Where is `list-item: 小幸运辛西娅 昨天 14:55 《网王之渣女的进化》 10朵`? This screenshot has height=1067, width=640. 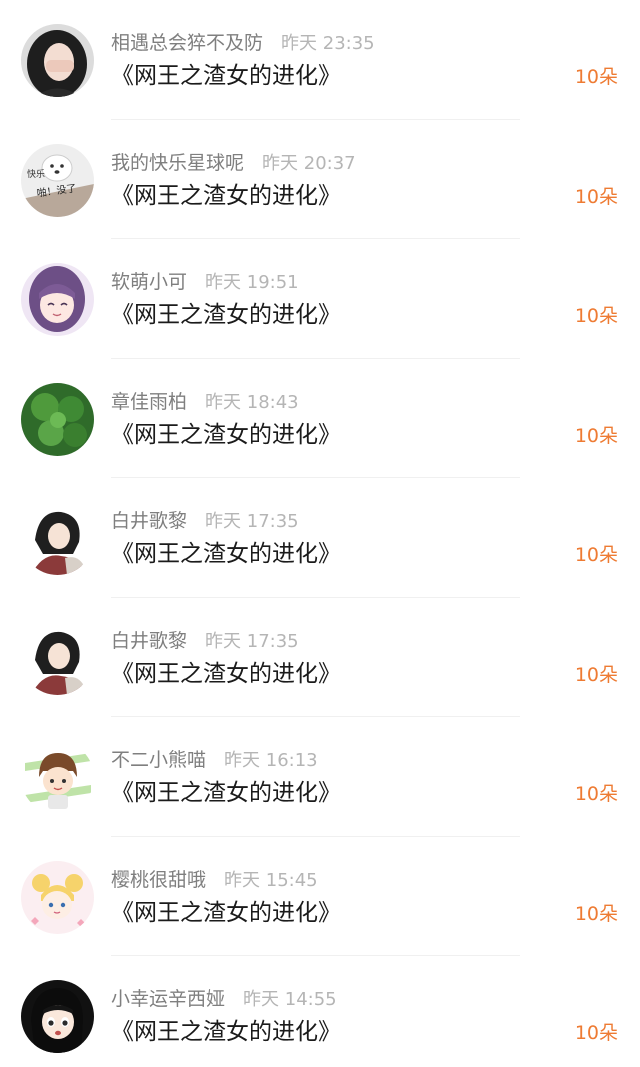 list-item: 小幸运辛西娅 昨天 14:55 《网王之渣女的进化》 10朵 is located at coordinates (320, 1011).